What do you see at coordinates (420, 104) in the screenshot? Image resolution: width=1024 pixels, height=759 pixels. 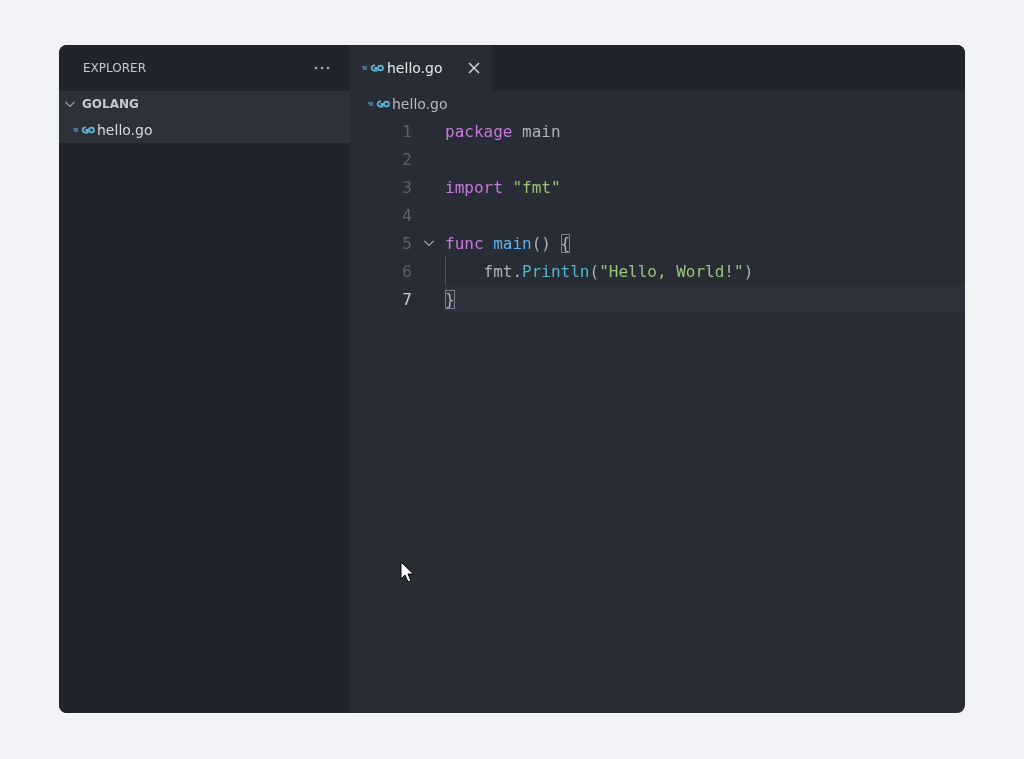 I see `breadcrumb: hello.go` at bounding box center [420, 104].